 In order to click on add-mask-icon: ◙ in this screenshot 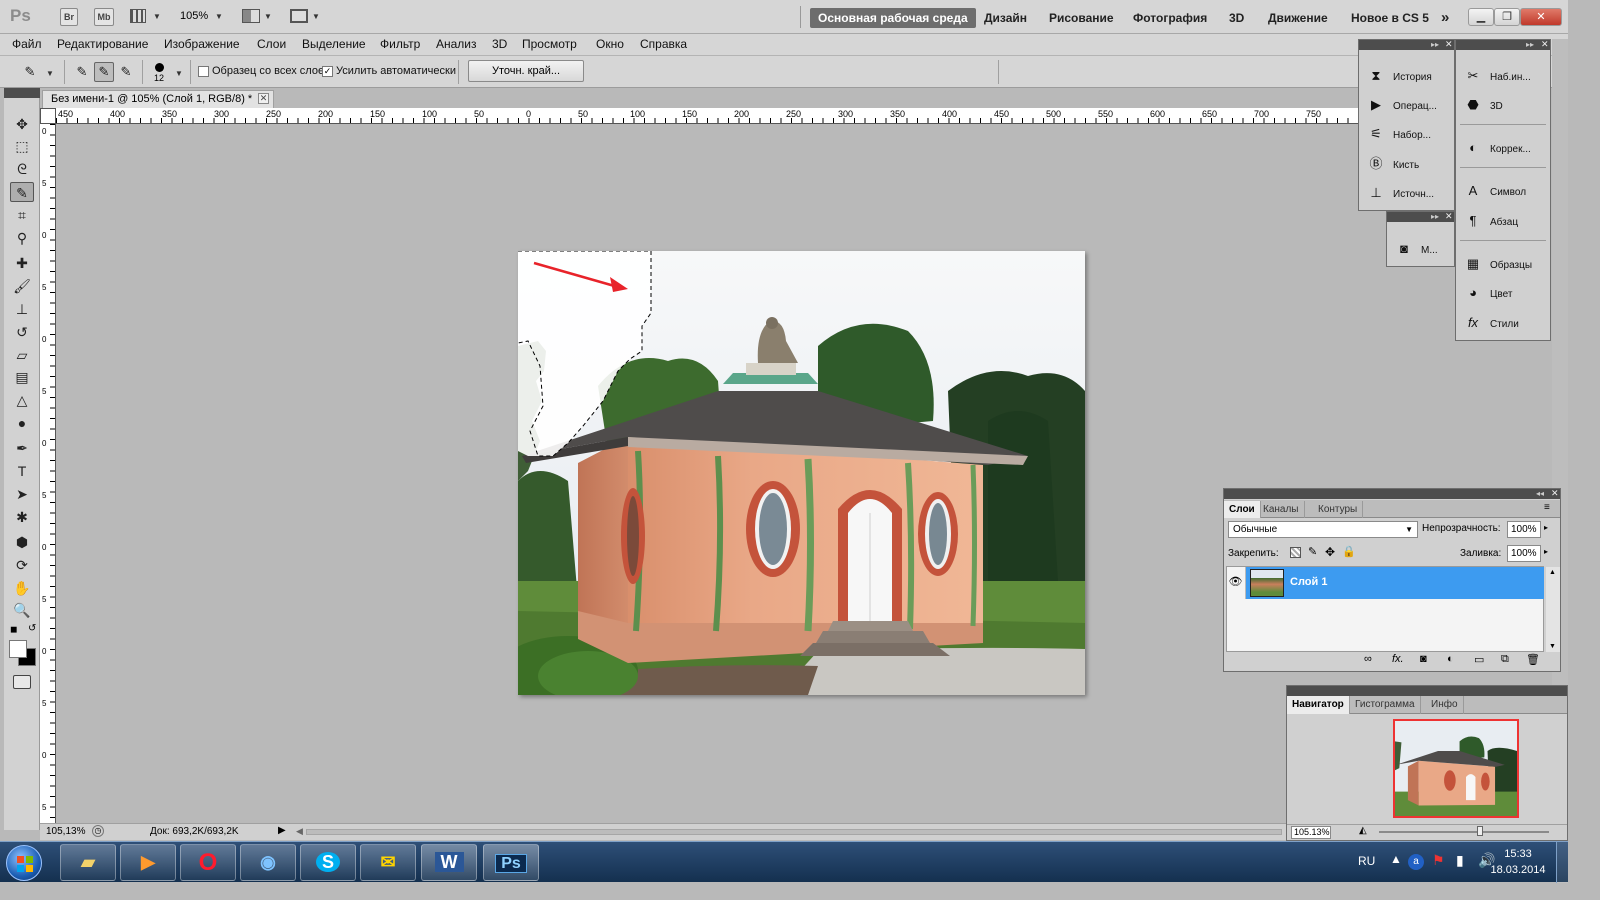, I will do `click(1423, 659)`.